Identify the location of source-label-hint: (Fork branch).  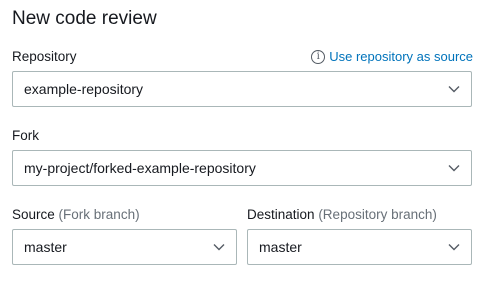
(99, 214).